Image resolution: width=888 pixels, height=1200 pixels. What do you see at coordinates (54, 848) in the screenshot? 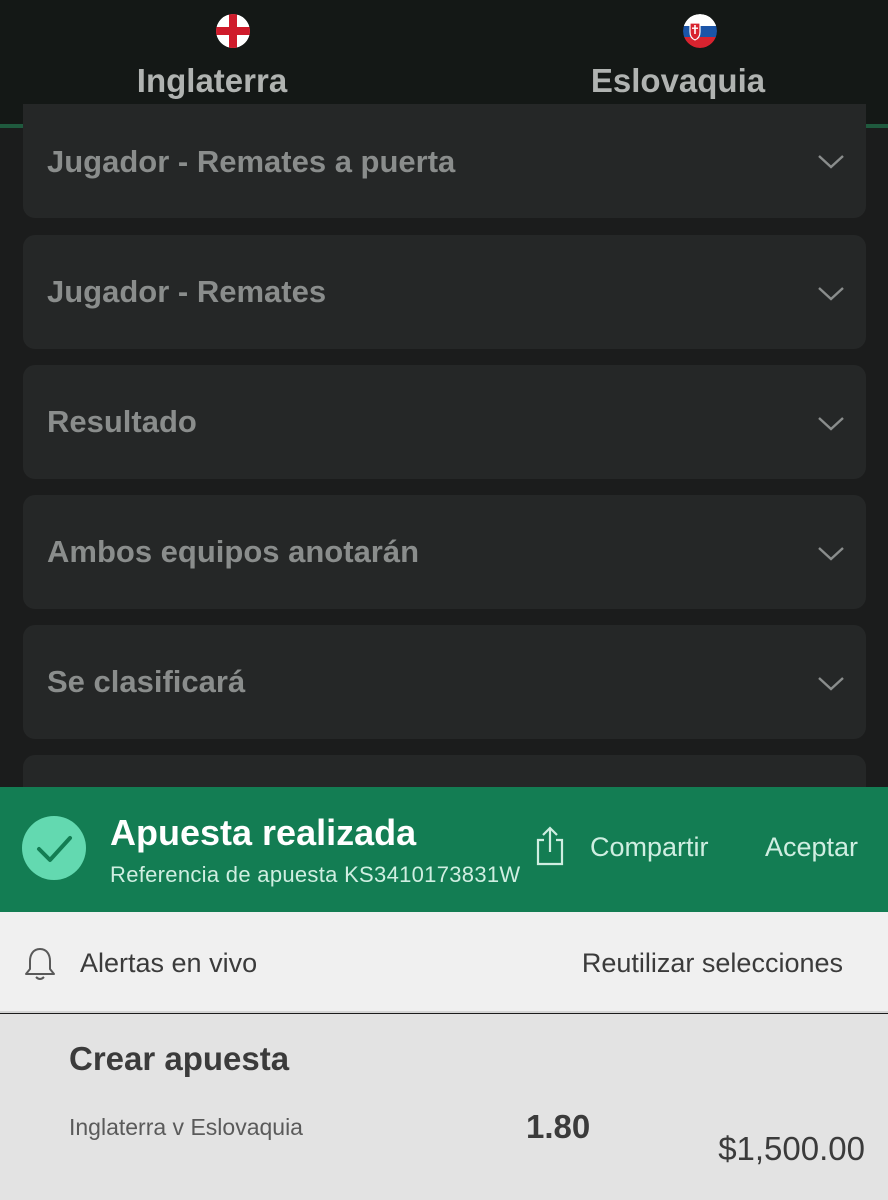
I see `checkmark-icon` at bounding box center [54, 848].